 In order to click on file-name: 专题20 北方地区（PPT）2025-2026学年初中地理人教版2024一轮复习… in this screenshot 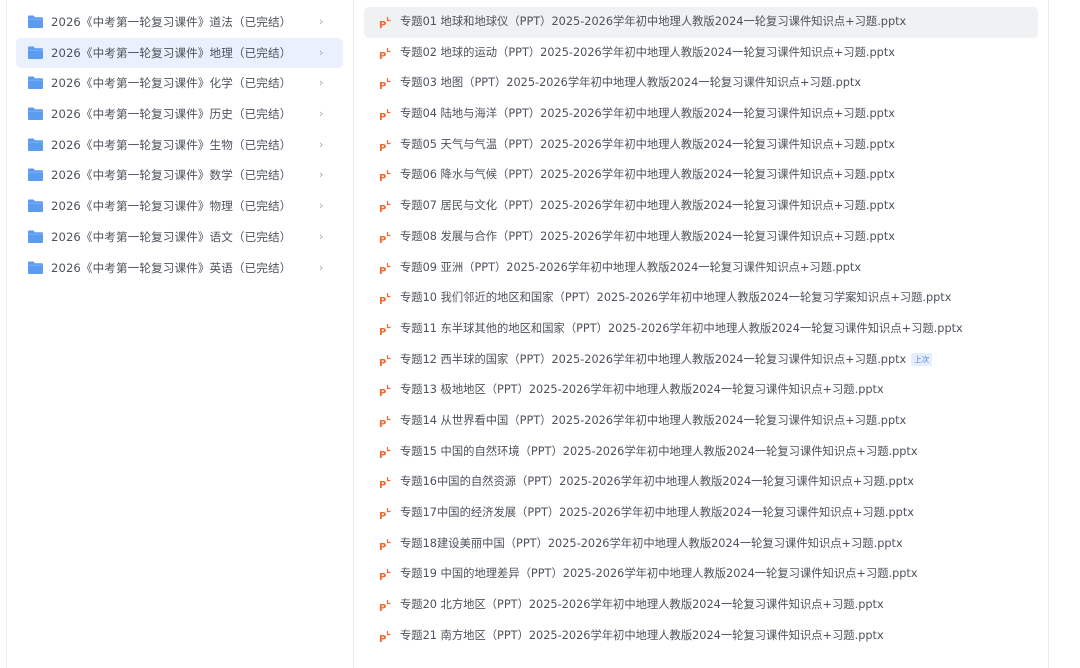, I will do `click(642, 605)`.